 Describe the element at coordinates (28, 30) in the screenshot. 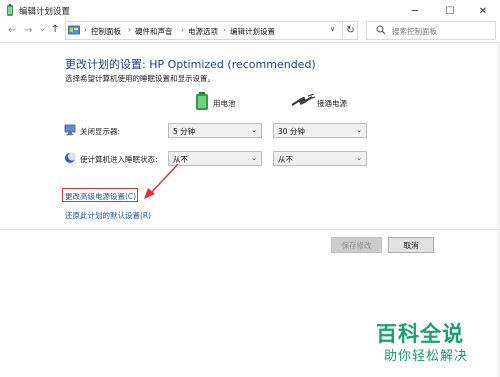

I see `forward-arrow-icon: →` at that location.